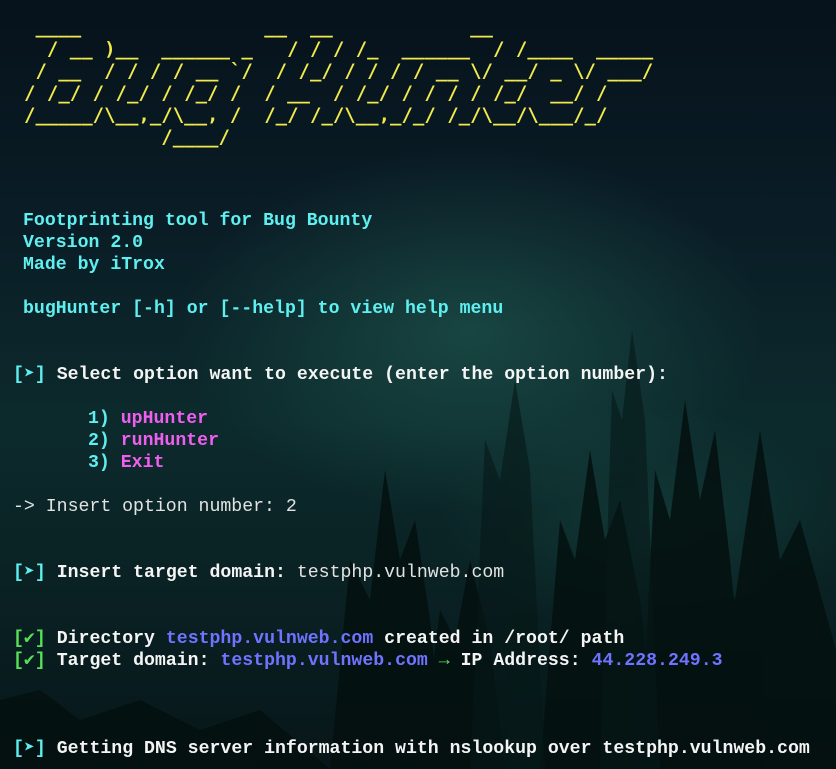  I want to click on option-input-line: -> Insert option number: 2, so click(155, 507).